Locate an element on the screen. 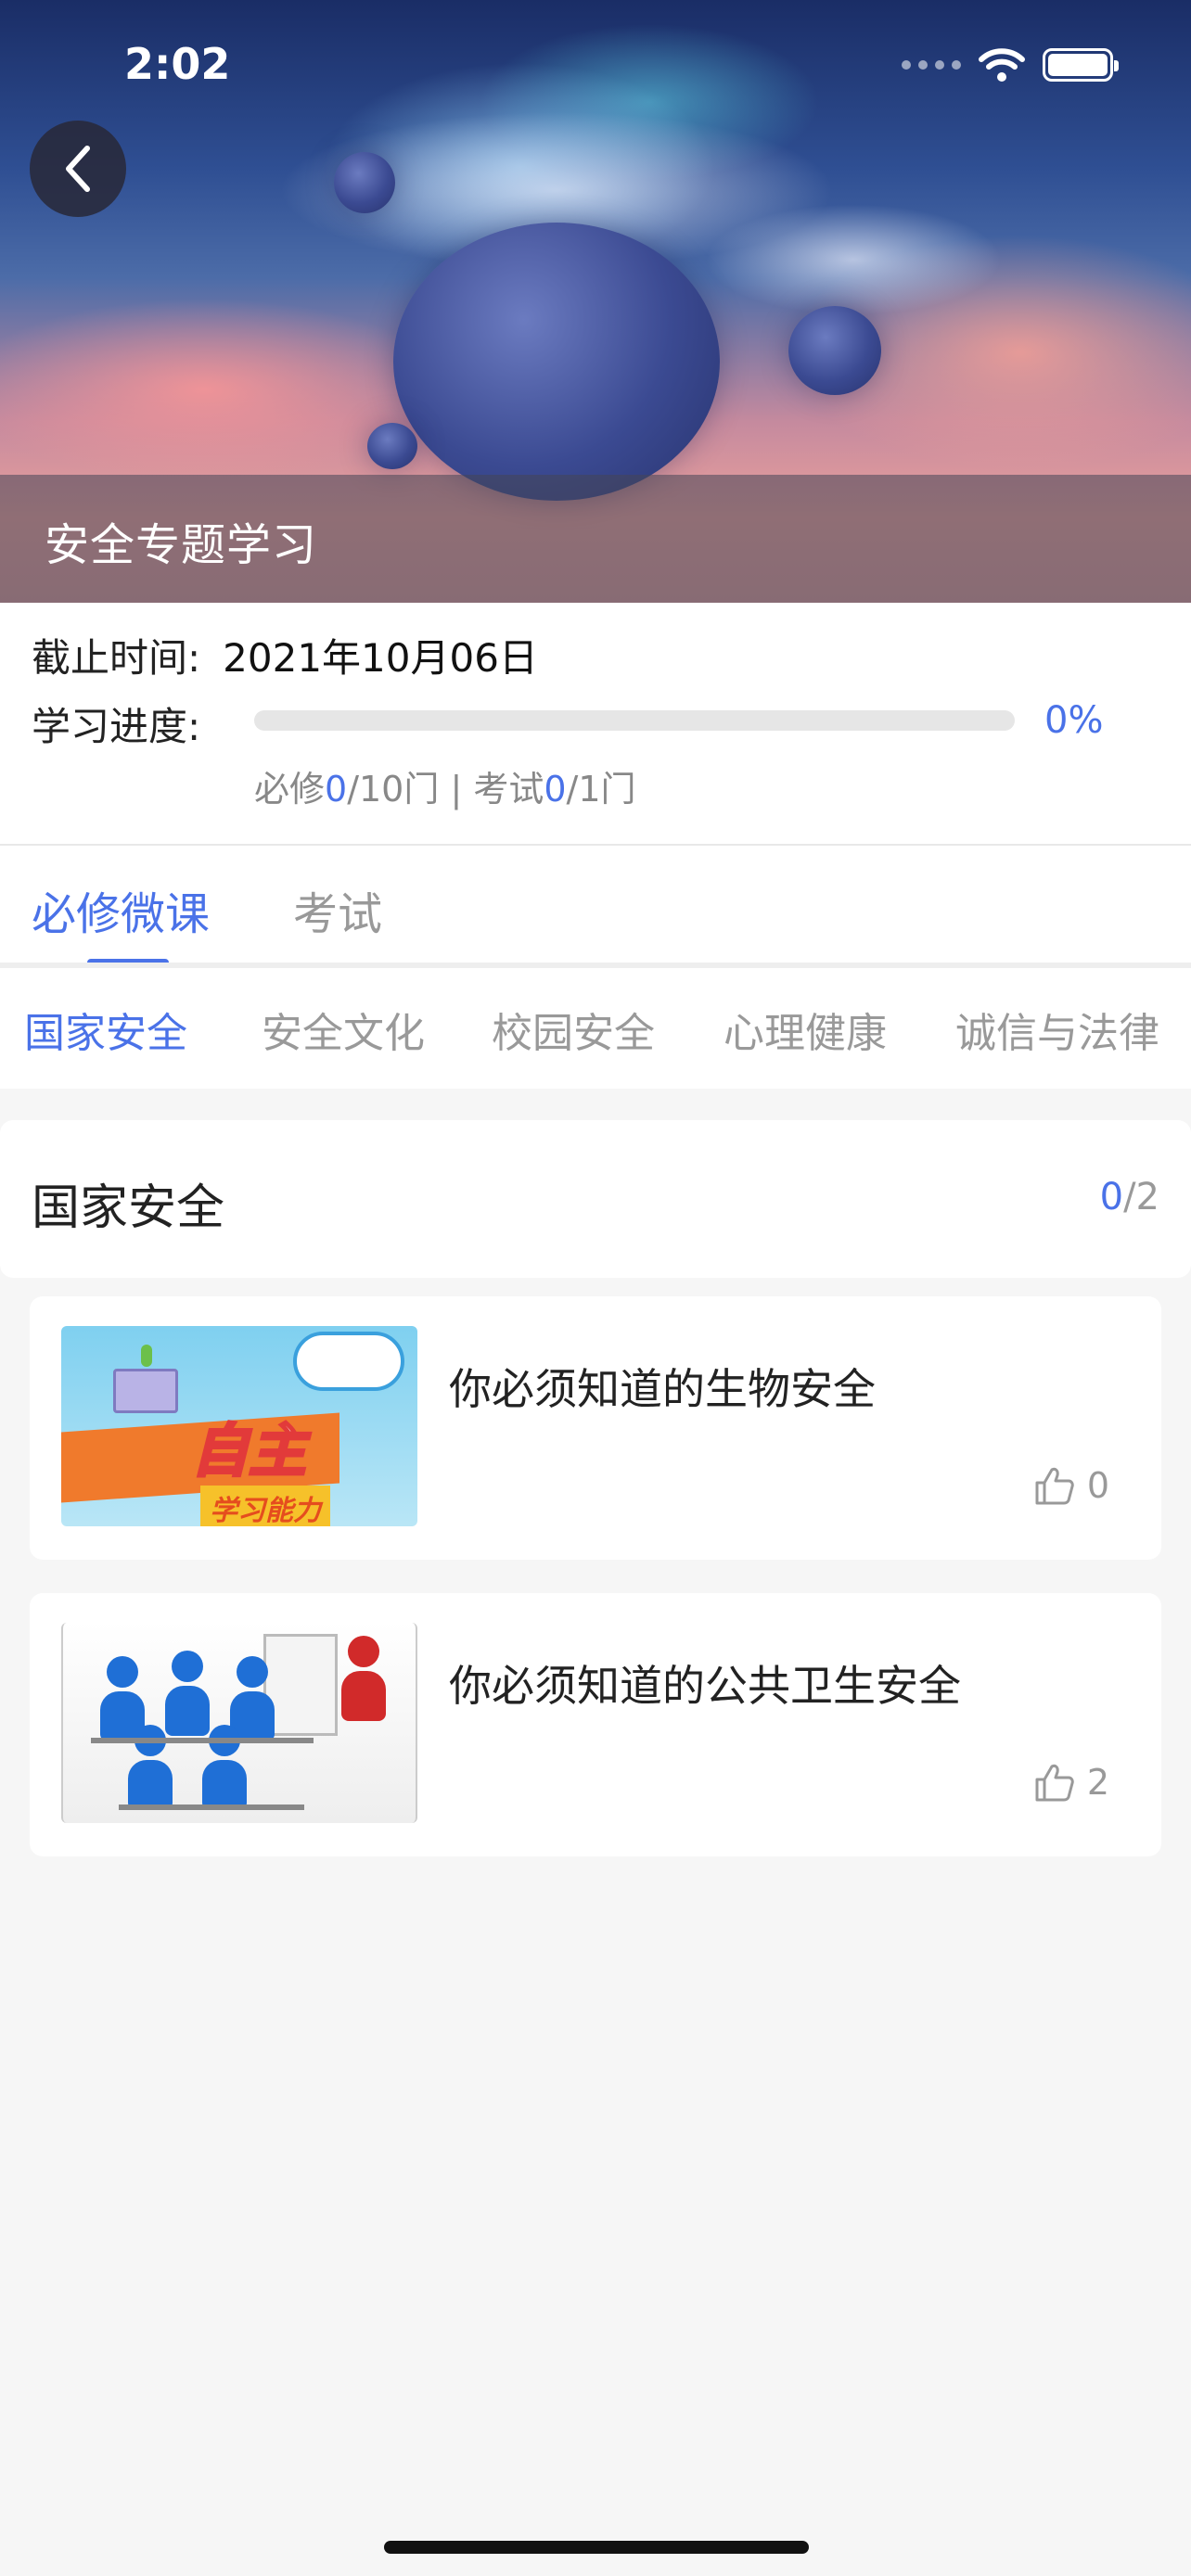 Image resolution: width=1191 pixels, height=2576 pixels. laptop-icon is located at coordinates (145, 1391).